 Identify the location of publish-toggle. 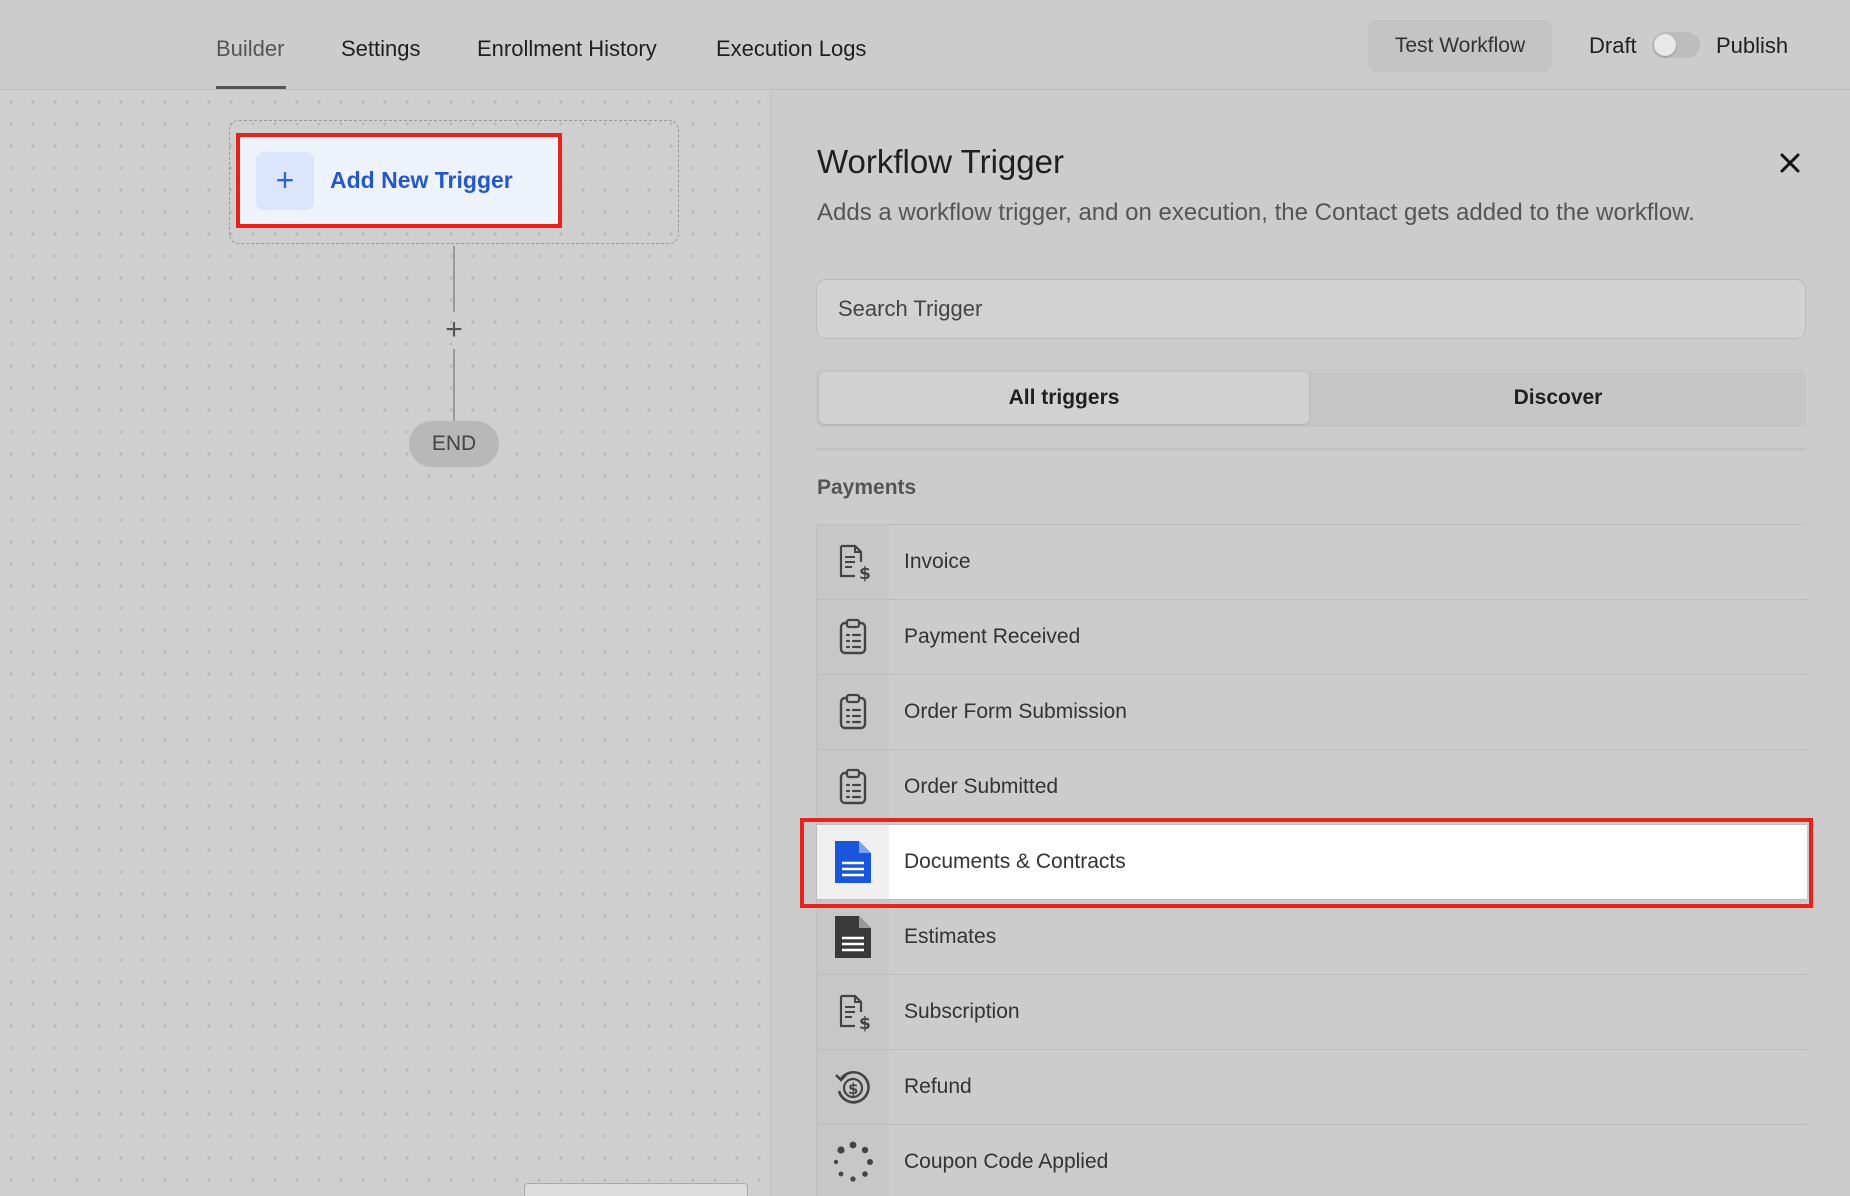
(1676, 45).